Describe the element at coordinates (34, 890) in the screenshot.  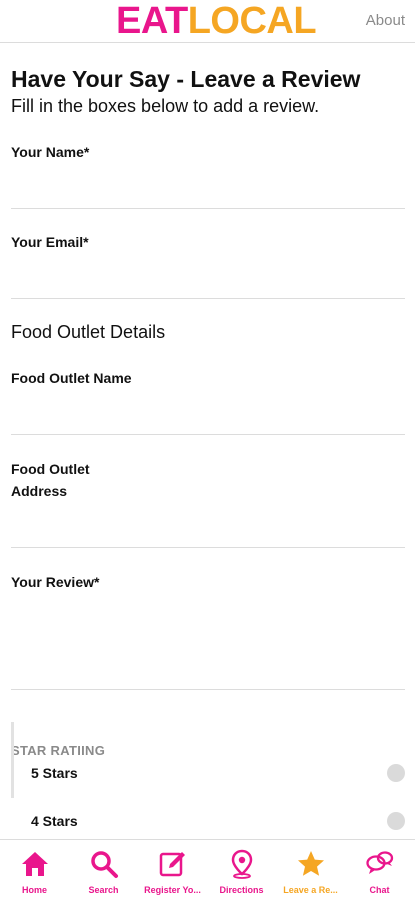
I see `tab-label: Home` at that location.